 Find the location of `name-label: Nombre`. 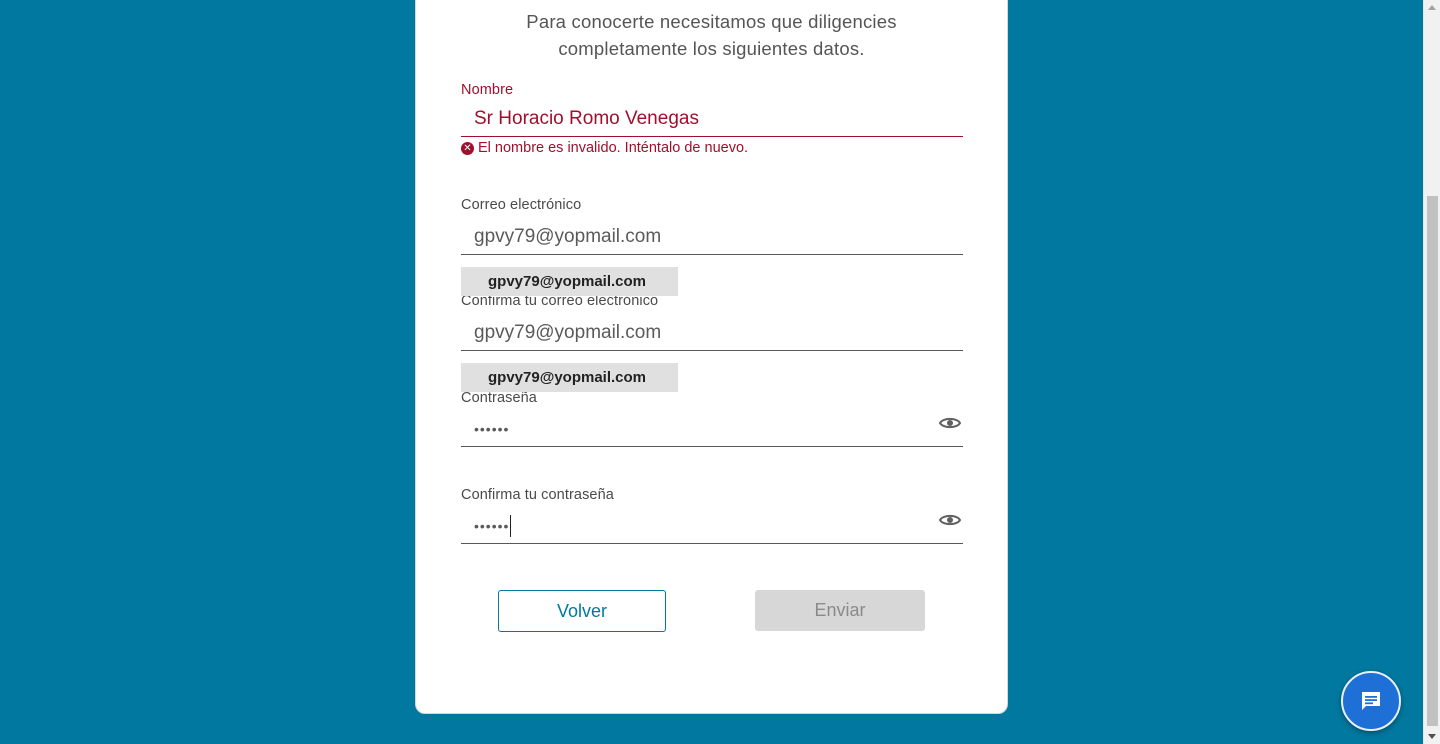

name-label: Nombre is located at coordinates (487, 90).